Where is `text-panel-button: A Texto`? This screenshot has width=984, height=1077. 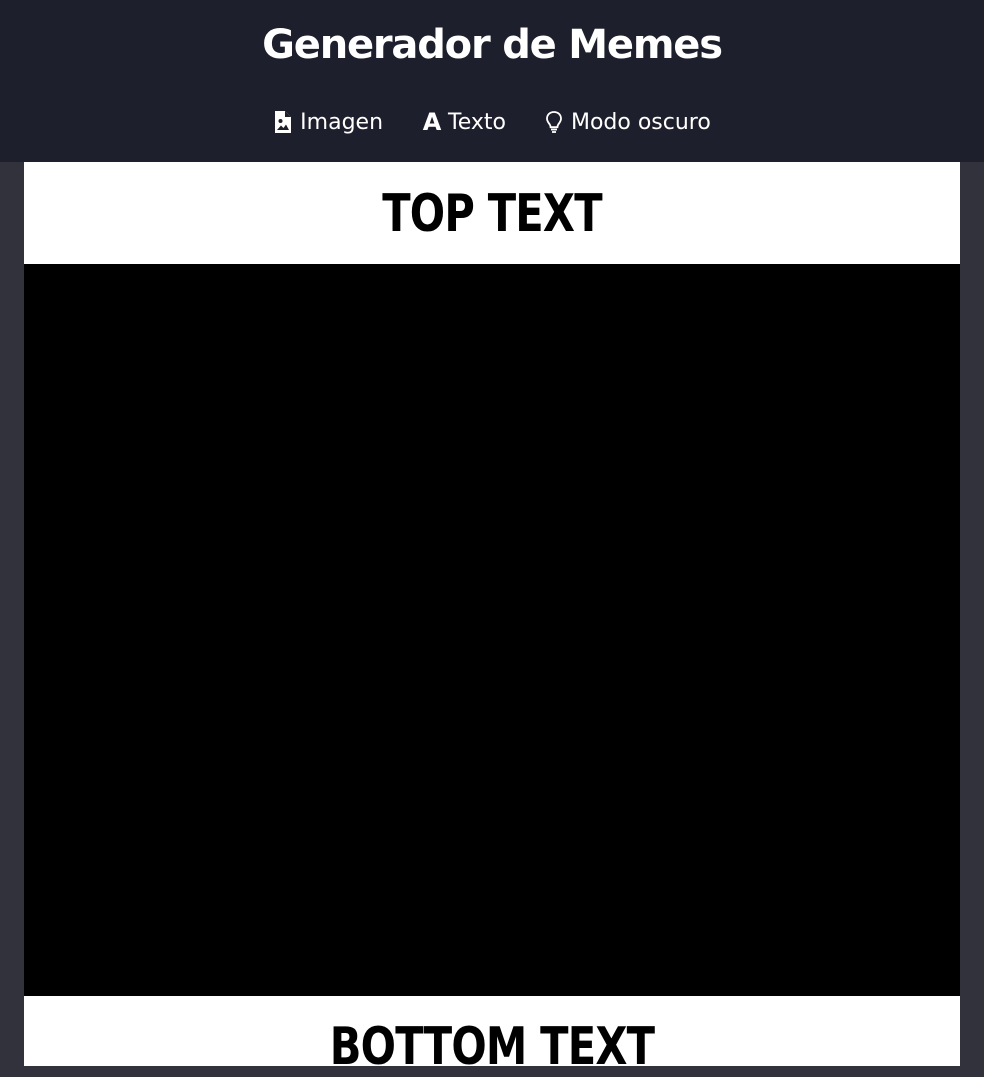
text-panel-button: A Texto is located at coordinates (463, 122).